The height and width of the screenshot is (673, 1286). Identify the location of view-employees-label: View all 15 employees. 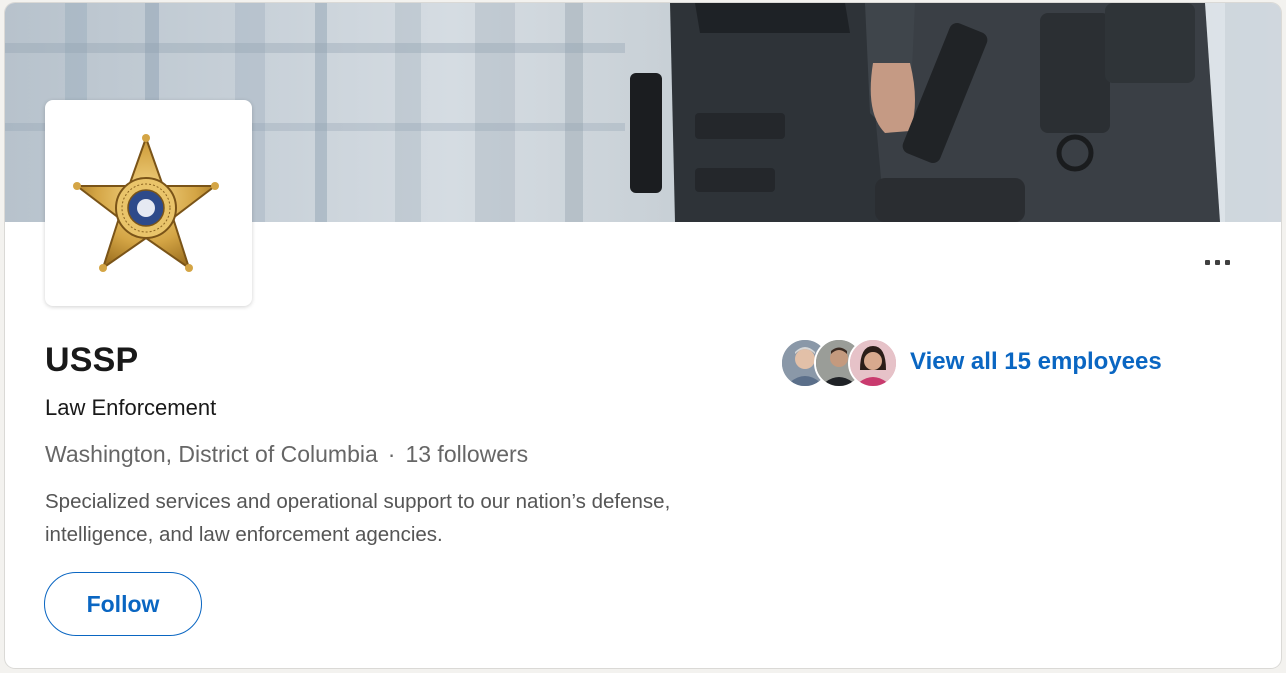
(1036, 362).